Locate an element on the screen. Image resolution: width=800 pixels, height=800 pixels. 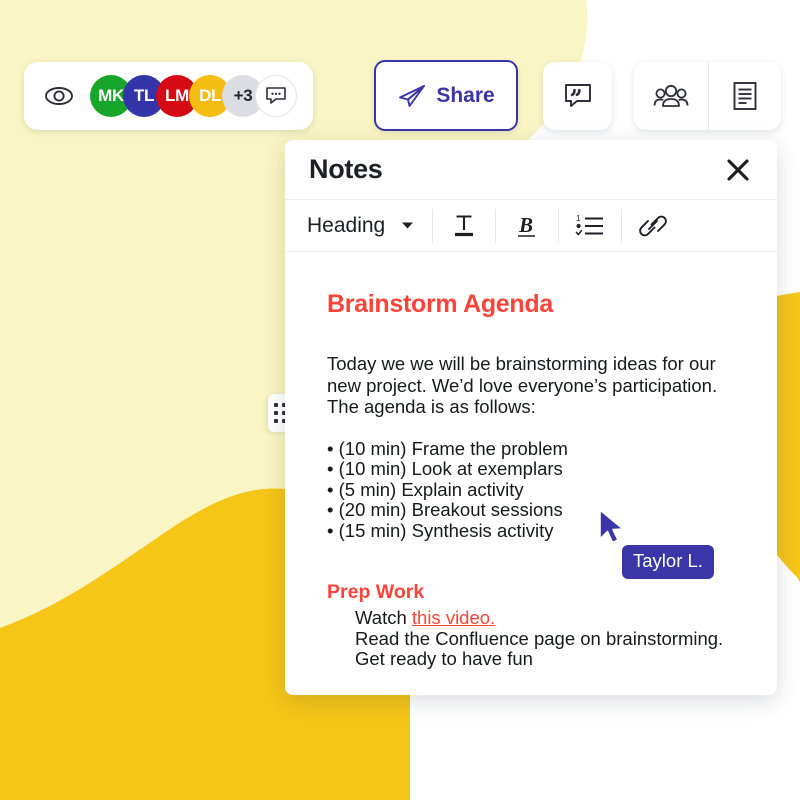
paper-plane-icon is located at coordinates (412, 95).